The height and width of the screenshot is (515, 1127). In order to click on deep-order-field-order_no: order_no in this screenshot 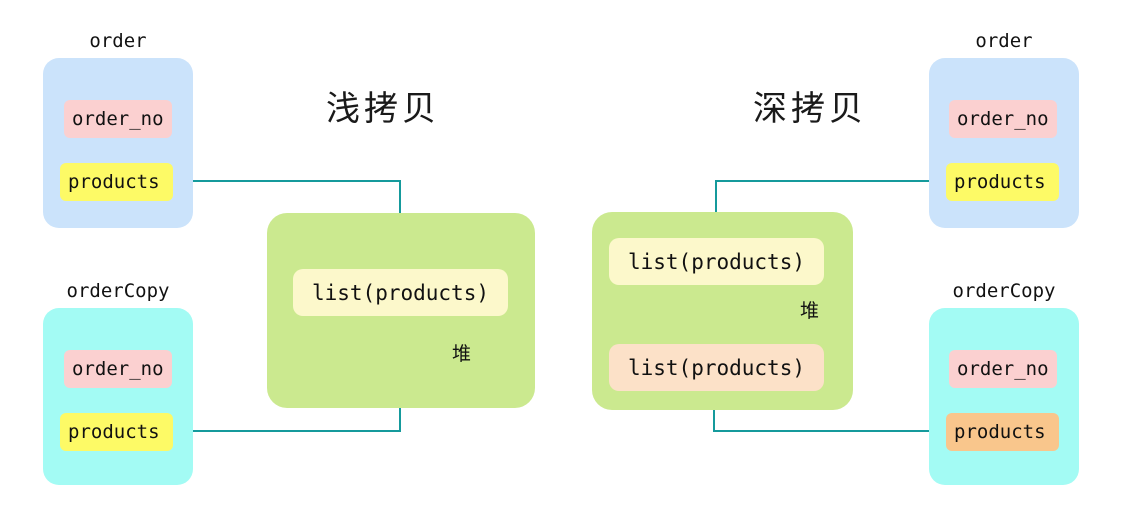, I will do `click(1003, 119)`.